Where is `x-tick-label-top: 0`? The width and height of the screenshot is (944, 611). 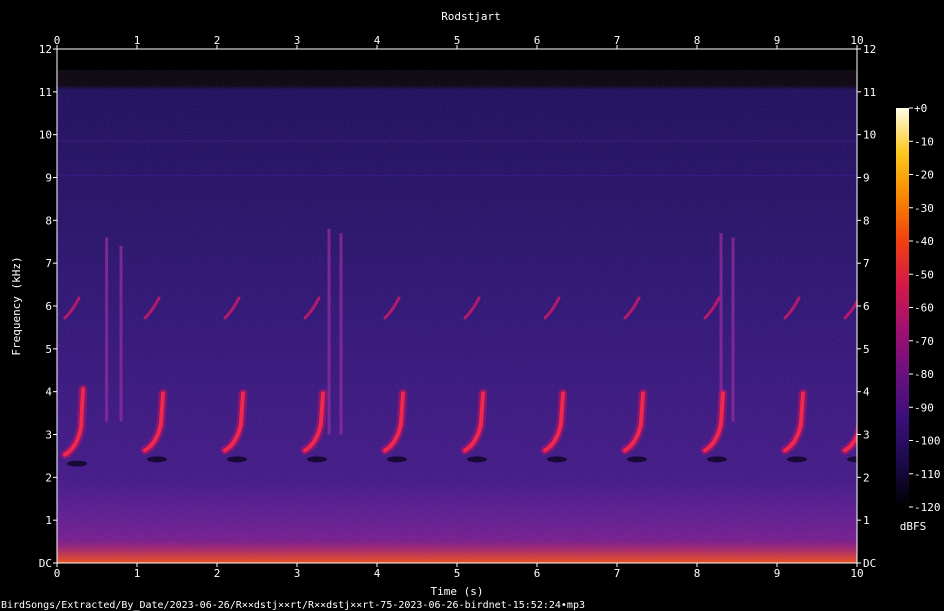 x-tick-label-top: 0 is located at coordinates (57, 40).